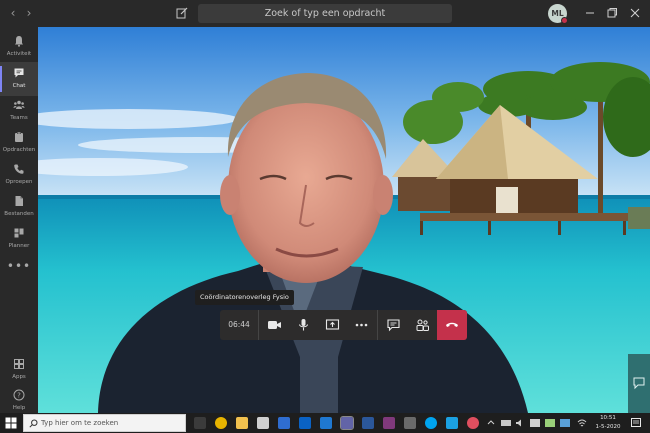  What do you see at coordinates (19, 79) in the screenshot?
I see `rail-item-chat: Chat` at bounding box center [19, 79].